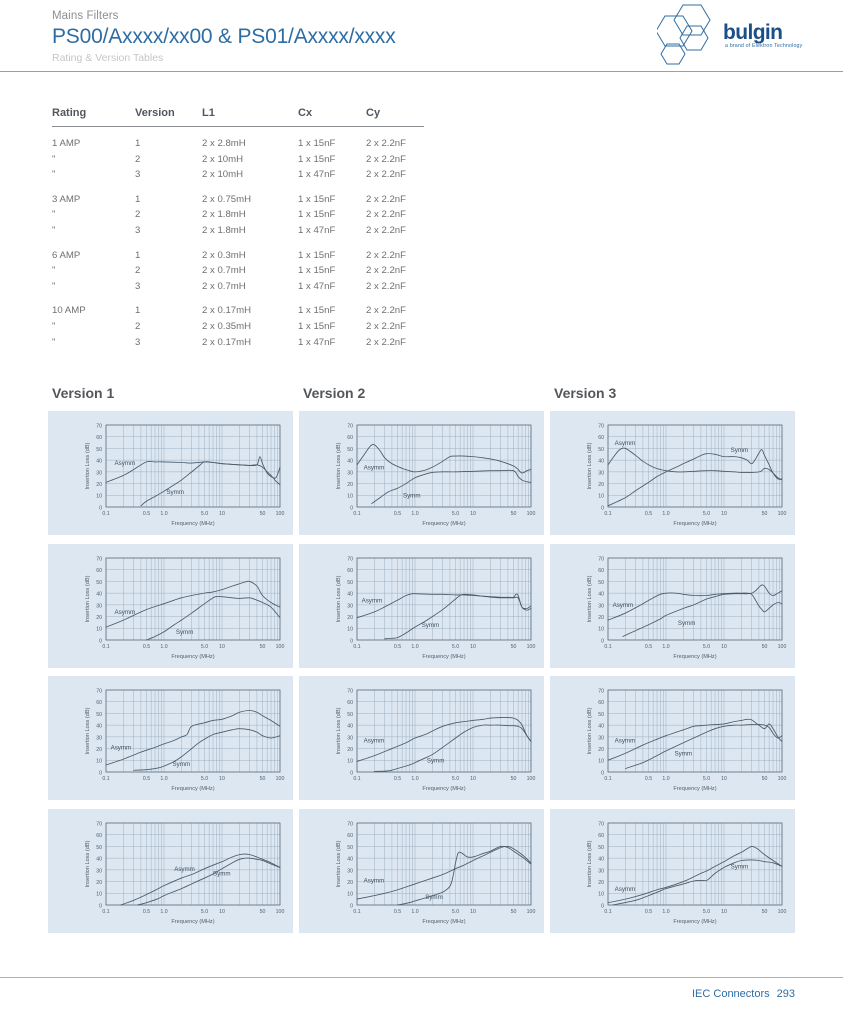 The width and height of the screenshot is (843, 1011). Describe the element at coordinates (395, 117) in the screenshot. I see `column-header-cy: Cy` at that location.